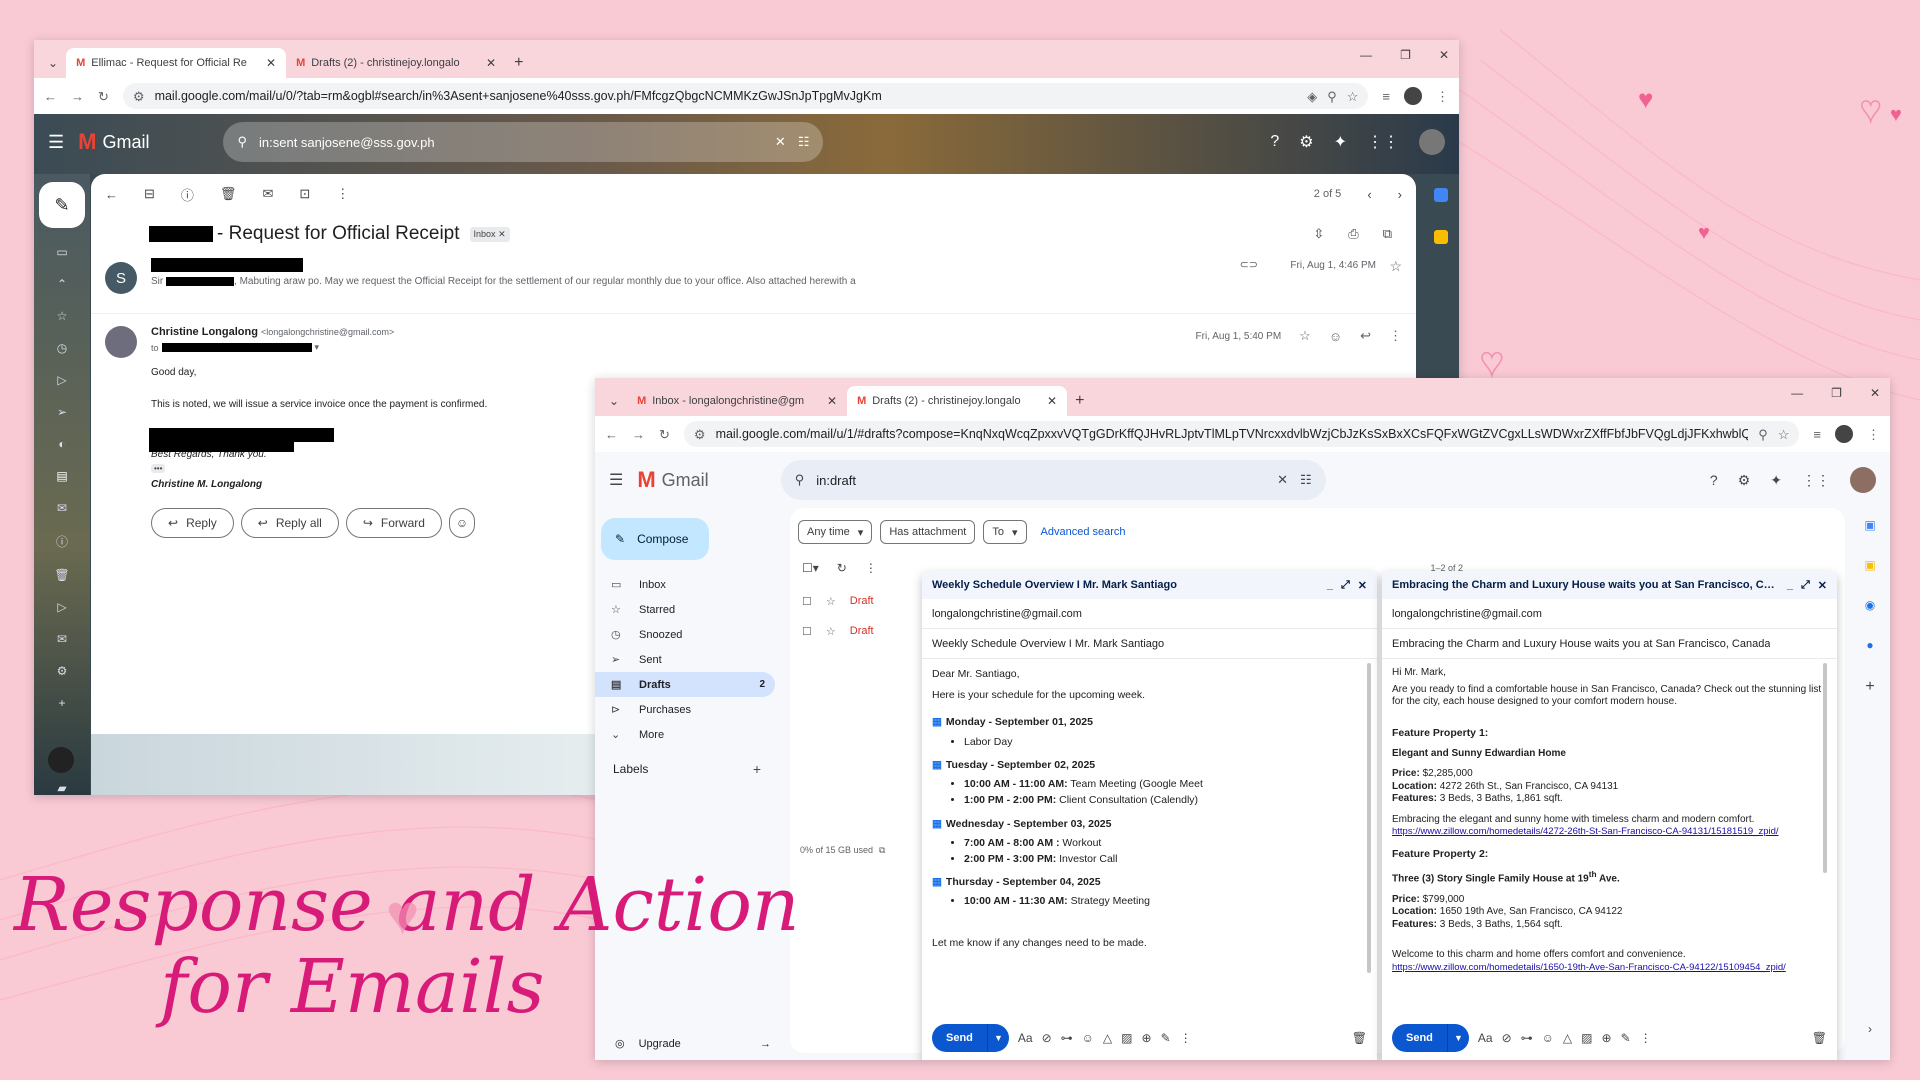  Describe the element at coordinates (228, 194) in the screenshot. I see `delete-icon: 🗑` at that location.